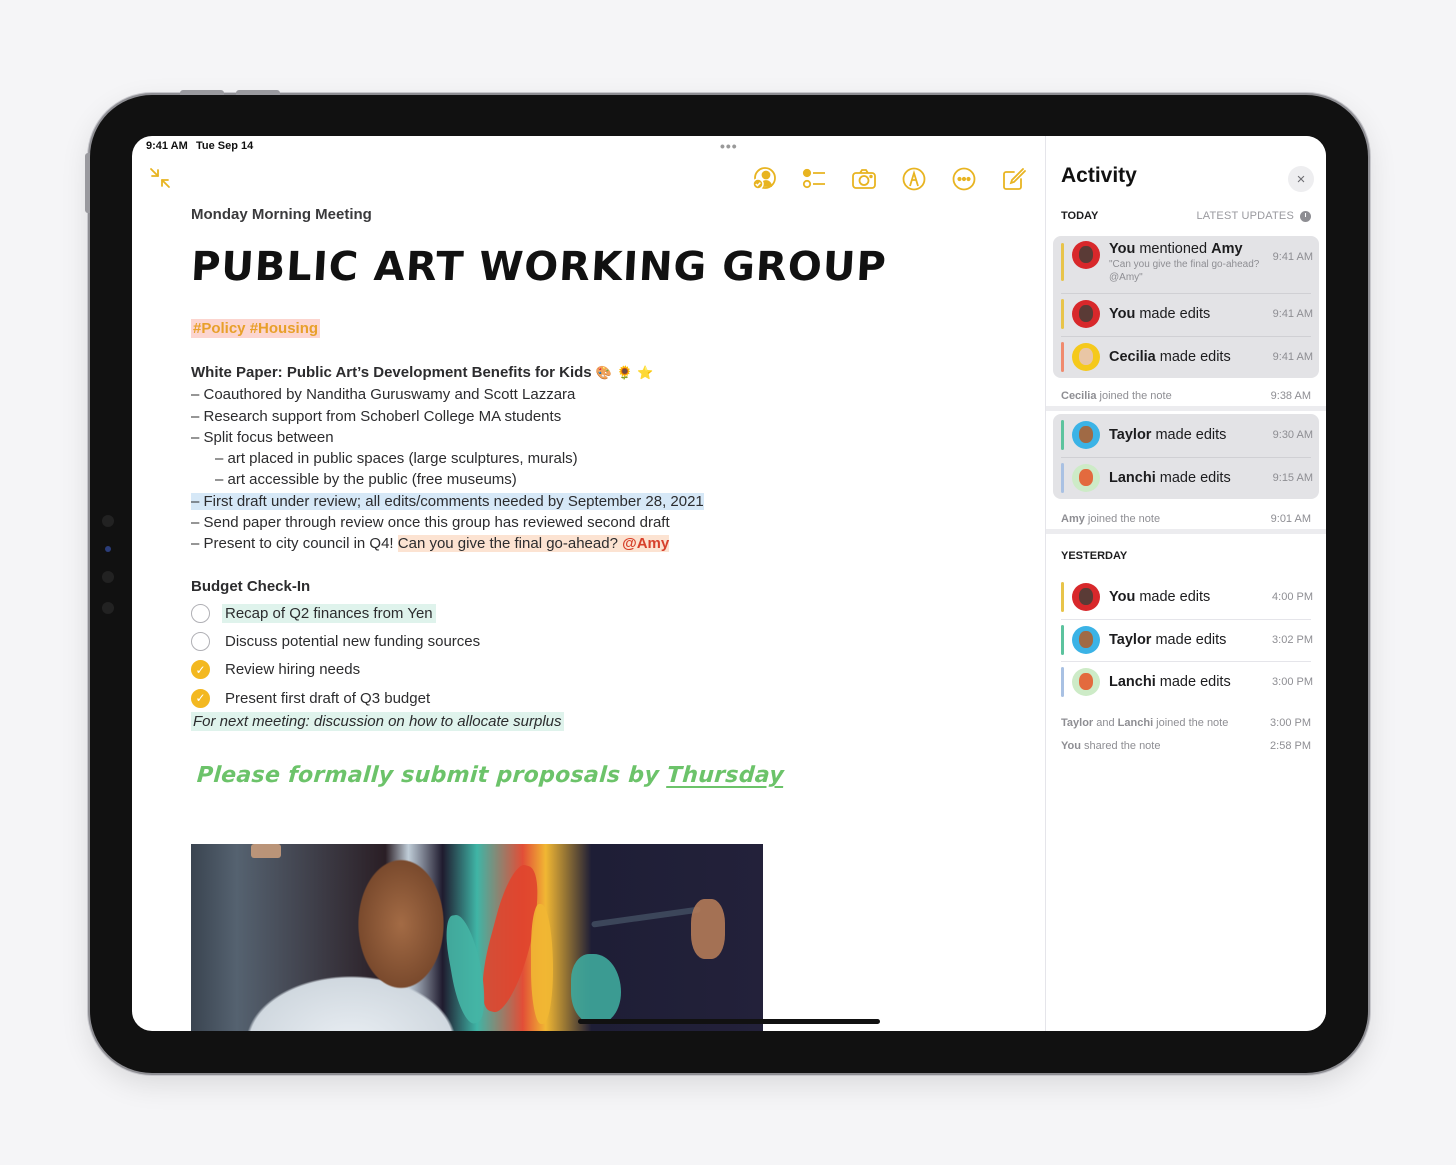  What do you see at coordinates (1292, 435) in the screenshot?
I see `activity-time: 9:30 AM` at bounding box center [1292, 435].